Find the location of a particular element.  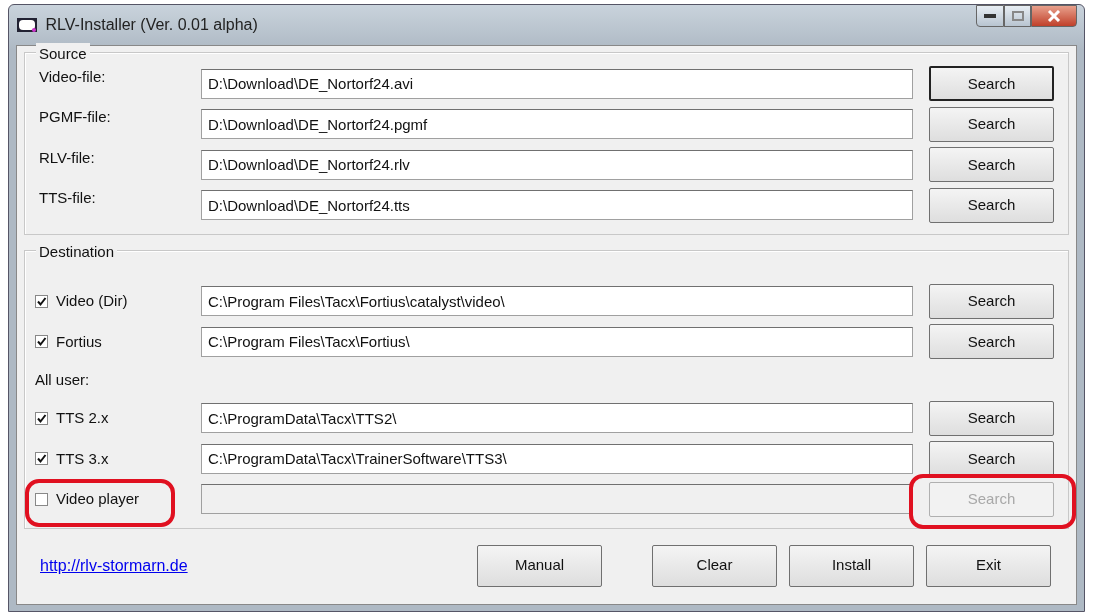

field-label: RLV-file: is located at coordinates (67, 157).